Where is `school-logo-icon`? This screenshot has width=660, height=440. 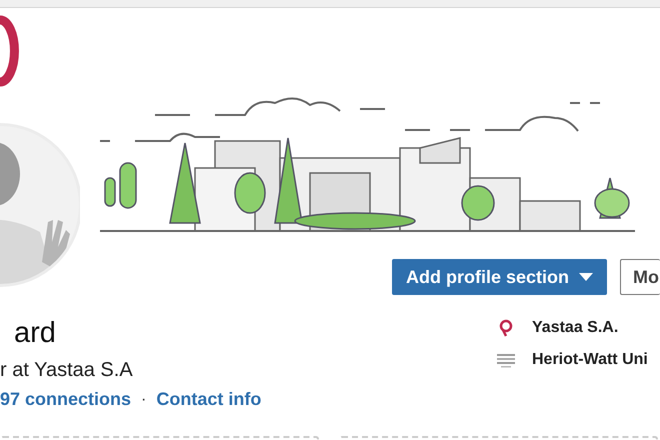 school-logo-icon is located at coordinates (506, 360).